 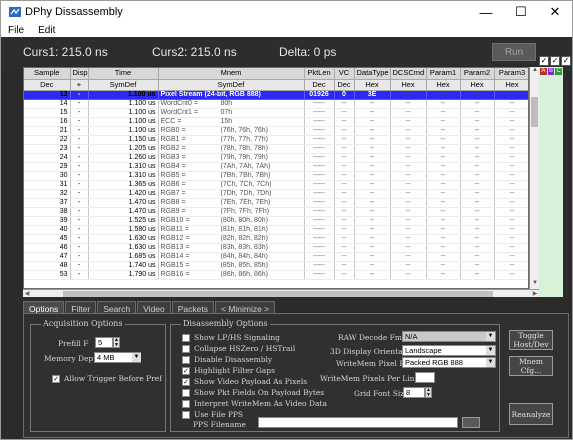 What do you see at coordinates (486, 12) in the screenshot?
I see `minimize-icon: —` at bounding box center [486, 12].